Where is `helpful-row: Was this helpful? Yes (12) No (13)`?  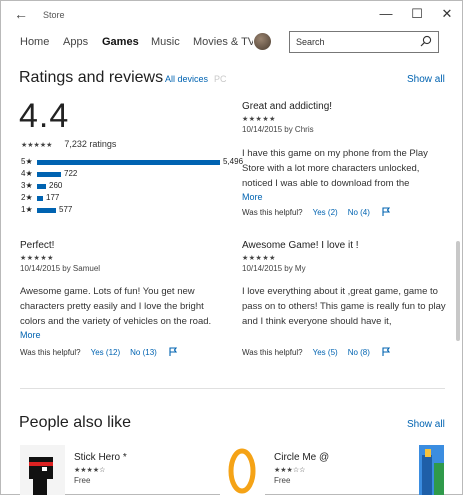 helpful-row: Was this helpful? Yes (12) No (13) is located at coordinates (99, 352).